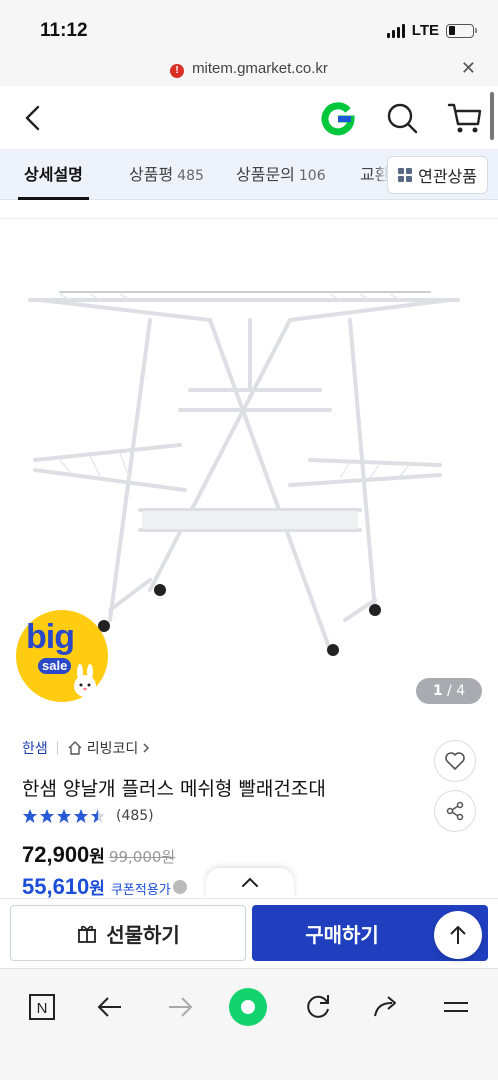 The width and height of the screenshot is (498, 1080). I want to click on green-dot-icon, so click(248, 1007).